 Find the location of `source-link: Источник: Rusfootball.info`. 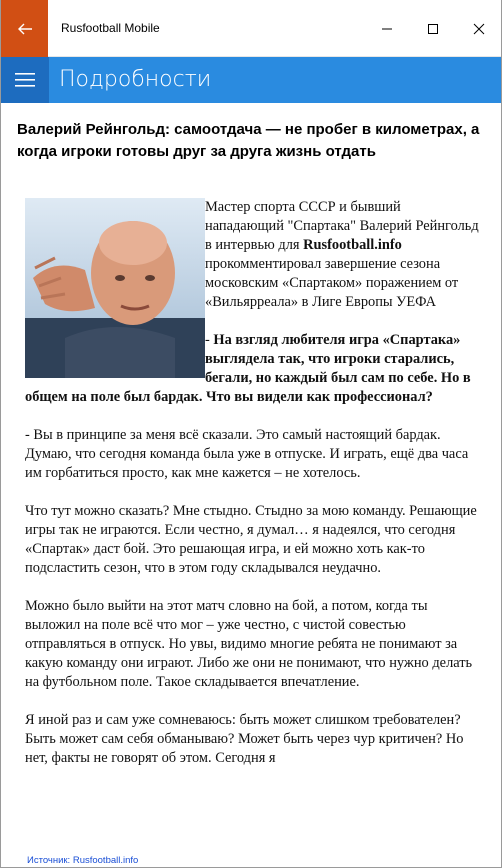

source-link: Источник: Rusfootball.info is located at coordinates (82, 860).